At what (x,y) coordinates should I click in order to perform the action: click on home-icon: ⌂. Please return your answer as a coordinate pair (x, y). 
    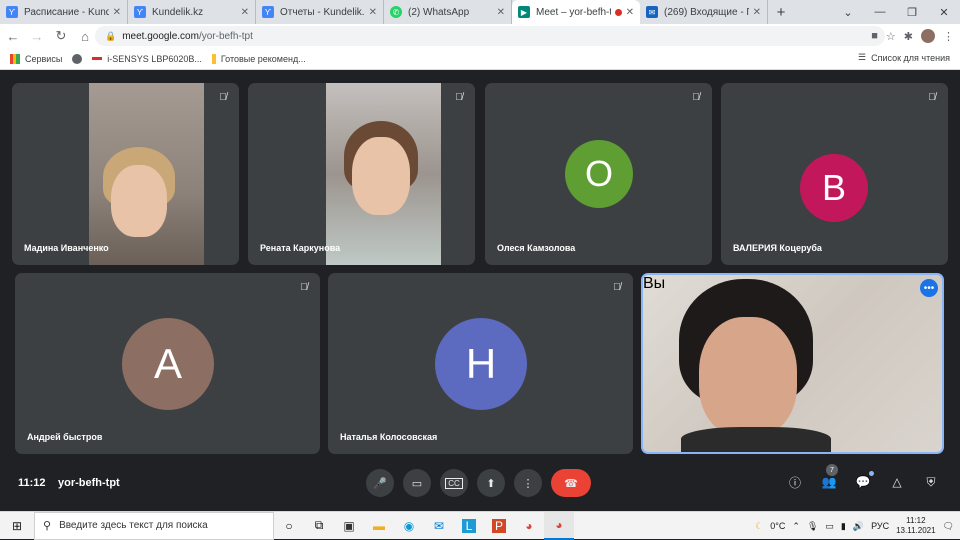
    Looking at the image, I should click on (85, 36).